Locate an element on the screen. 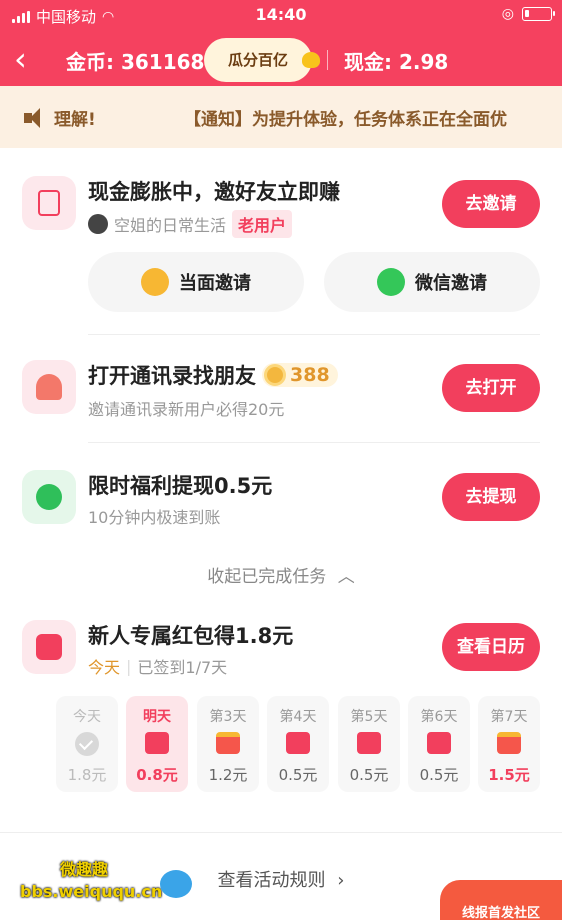 The width and height of the screenshot is (562, 920). day-label: 第5天 is located at coordinates (369, 717).